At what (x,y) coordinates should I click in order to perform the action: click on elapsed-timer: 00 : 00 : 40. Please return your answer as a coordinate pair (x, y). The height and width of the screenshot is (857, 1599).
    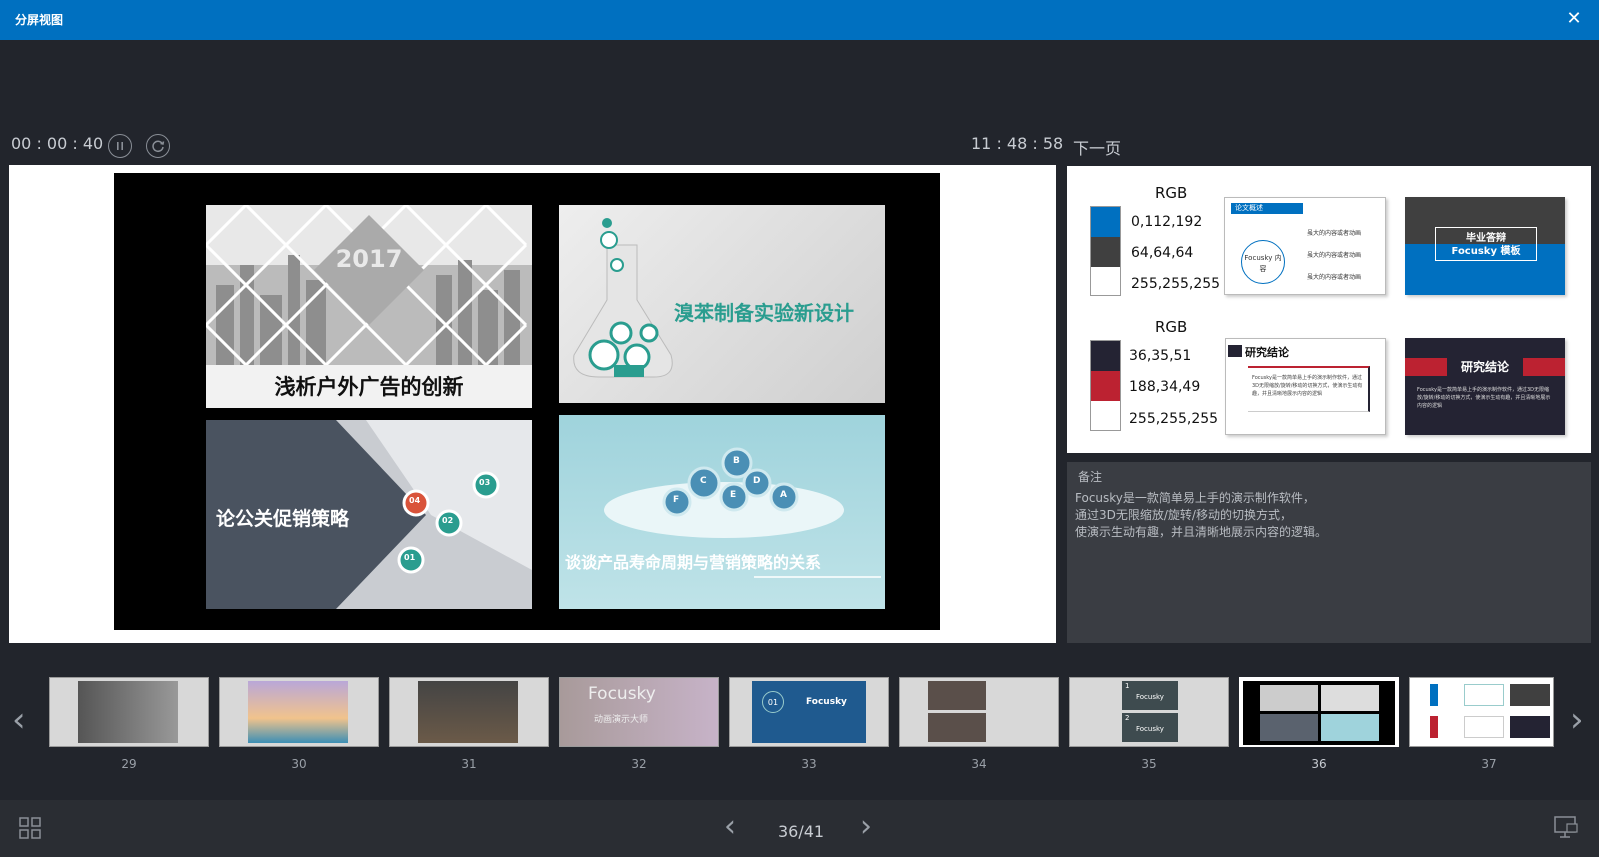
    Looking at the image, I should click on (57, 143).